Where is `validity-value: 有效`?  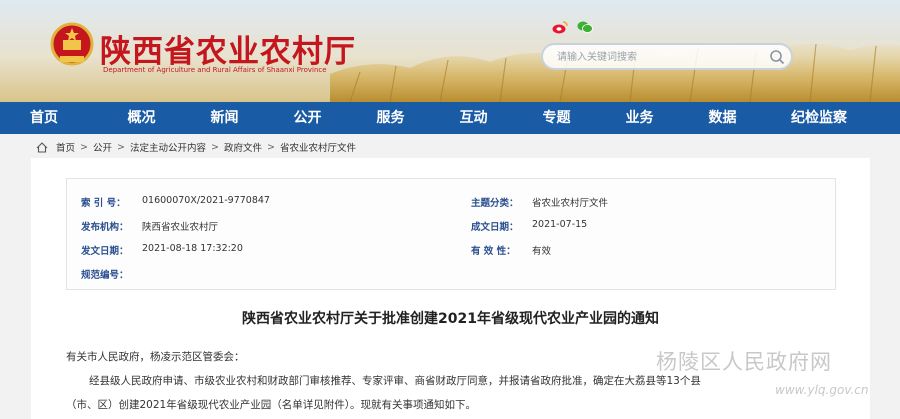 validity-value: 有效 is located at coordinates (542, 251).